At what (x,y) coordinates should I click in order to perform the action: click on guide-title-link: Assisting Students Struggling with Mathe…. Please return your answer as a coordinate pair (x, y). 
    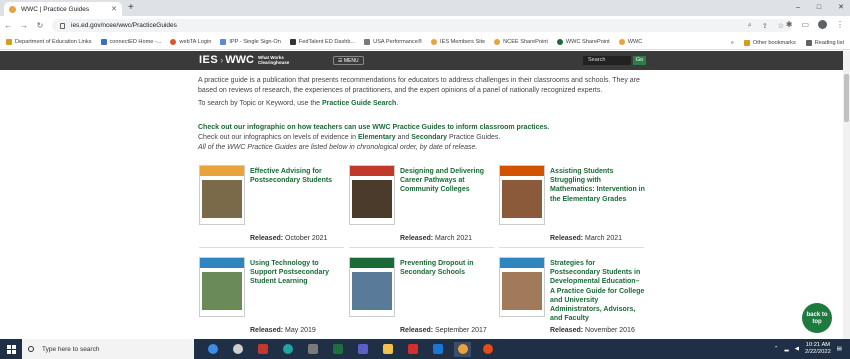
    Looking at the image, I should click on (597, 185).